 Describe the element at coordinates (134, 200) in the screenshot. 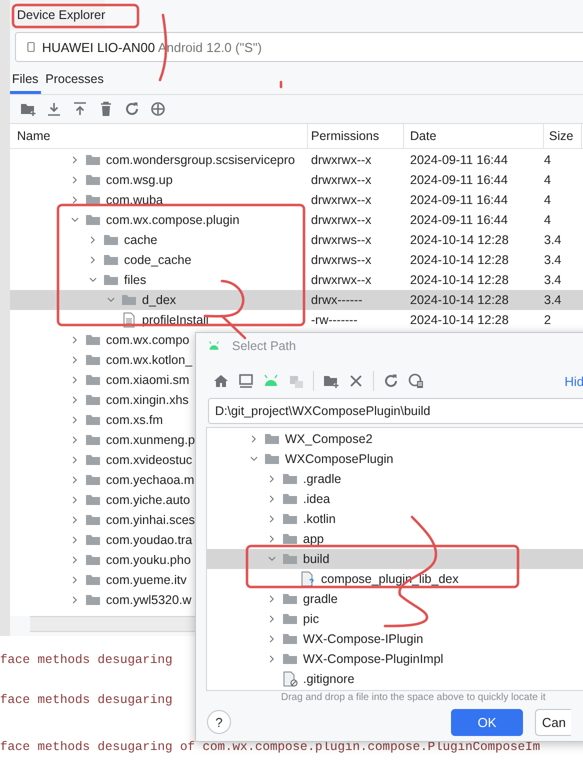

I see `file-name: com.wuba` at that location.